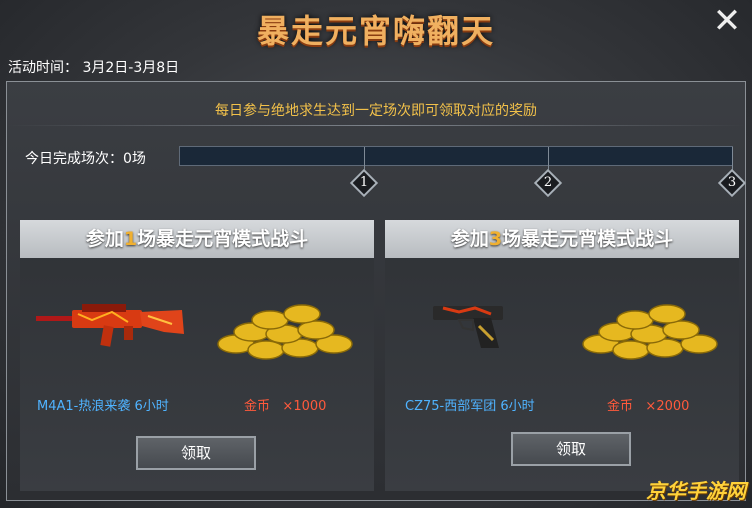 The width and height of the screenshot is (752, 508). I want to click on event-time: 活动时间： 3月2日-3月8日, so click(94, 68).